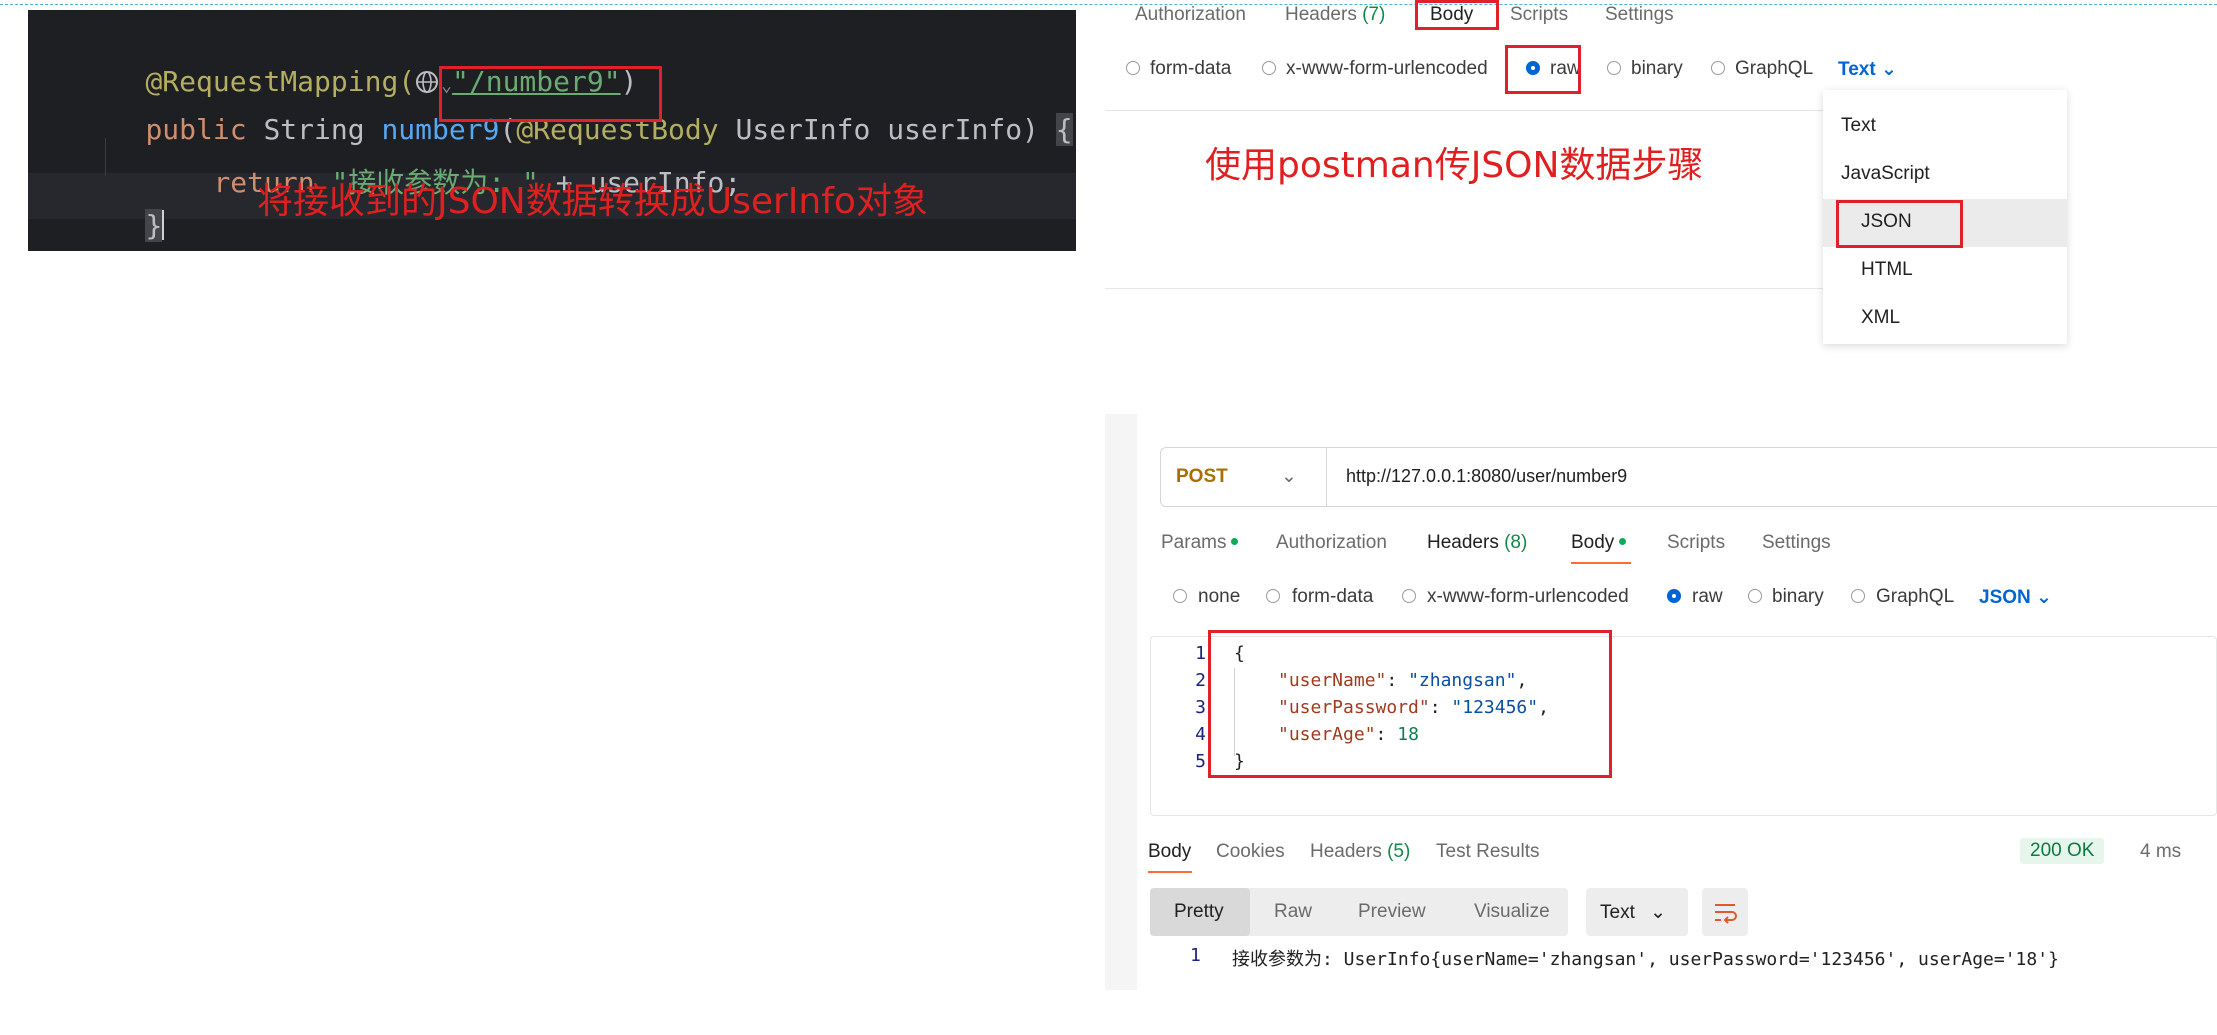  What do you see at coordinates (1696, 543) in the screenshot?
I see `tab-scripts-req: Scripts` at bounding box center [1696, 543].